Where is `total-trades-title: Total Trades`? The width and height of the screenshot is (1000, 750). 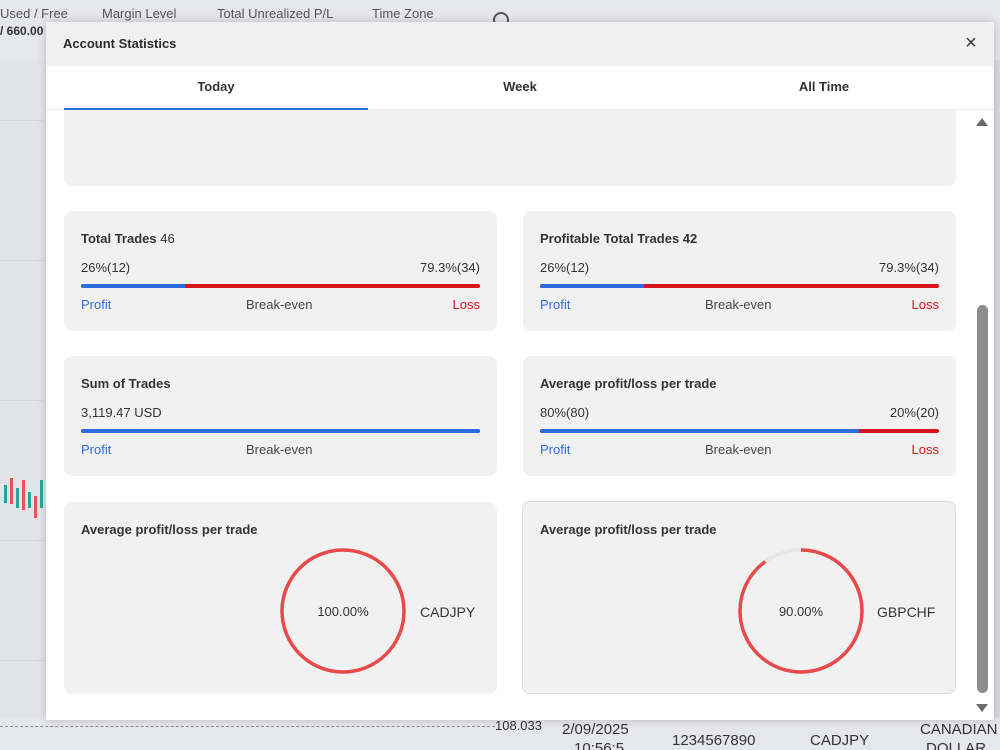 total-trades-title: Total Trades is located at coordinates (119, 238).